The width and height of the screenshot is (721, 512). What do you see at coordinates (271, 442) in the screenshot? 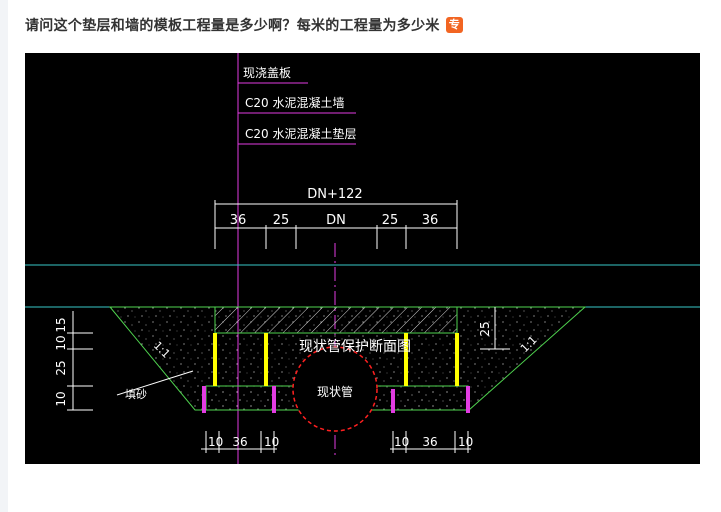
I see `bottom-left-dim-3: 10` at bounding box center [271, 442].